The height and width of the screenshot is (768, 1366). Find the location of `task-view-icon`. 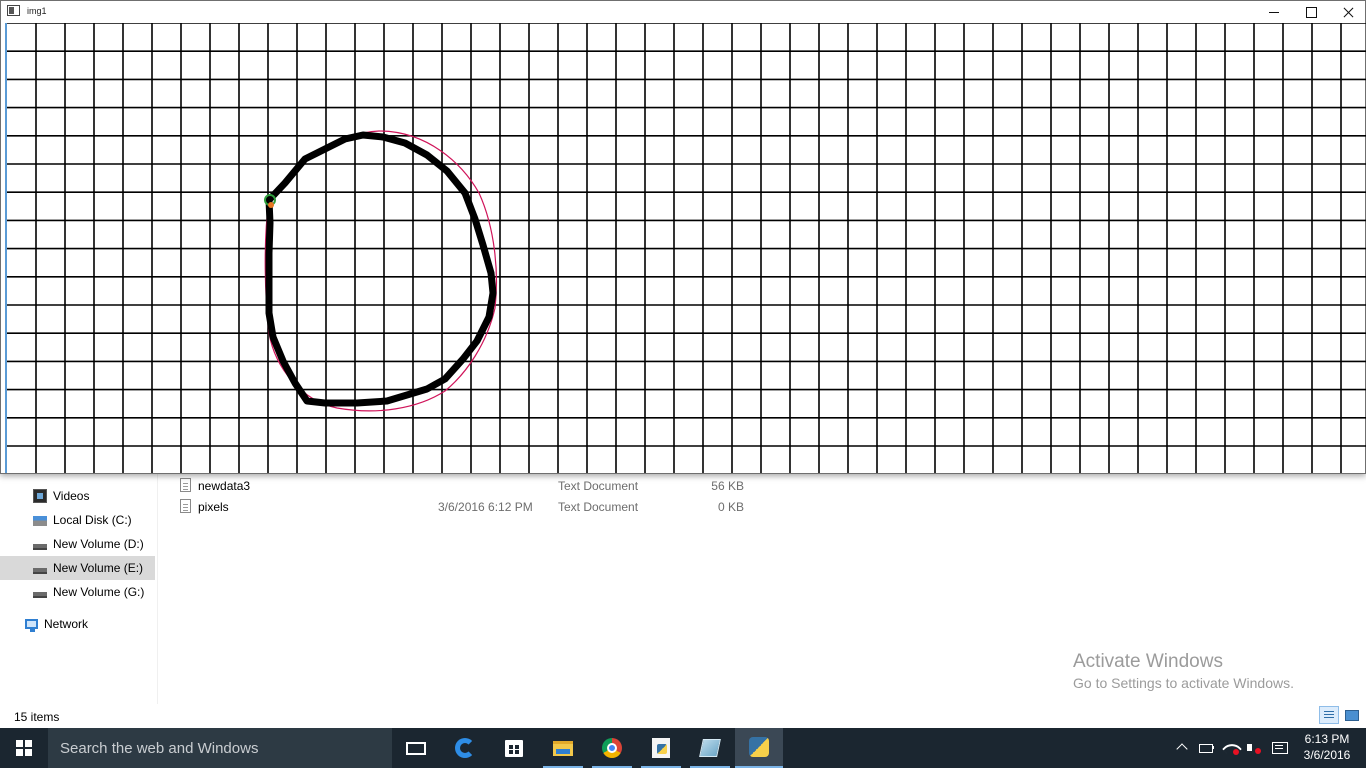

task-view-icon is located at coordinates (416, 748).